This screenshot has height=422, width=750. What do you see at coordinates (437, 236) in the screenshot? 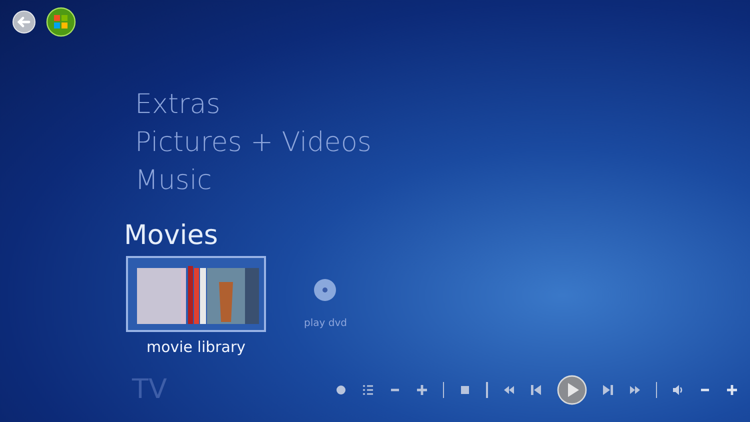
I see `selected-menu-category: Movies` at bounding box center [437, 236].